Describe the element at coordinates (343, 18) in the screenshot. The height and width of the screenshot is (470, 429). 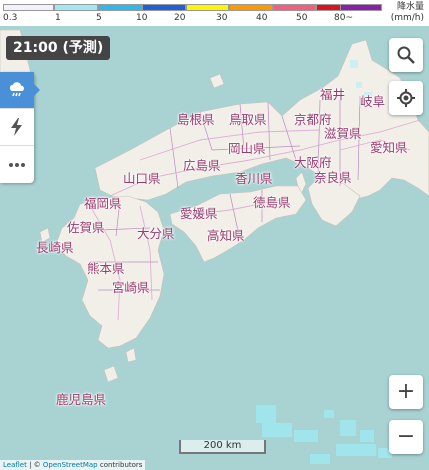
I see `legend-tick: 80~` at that location.